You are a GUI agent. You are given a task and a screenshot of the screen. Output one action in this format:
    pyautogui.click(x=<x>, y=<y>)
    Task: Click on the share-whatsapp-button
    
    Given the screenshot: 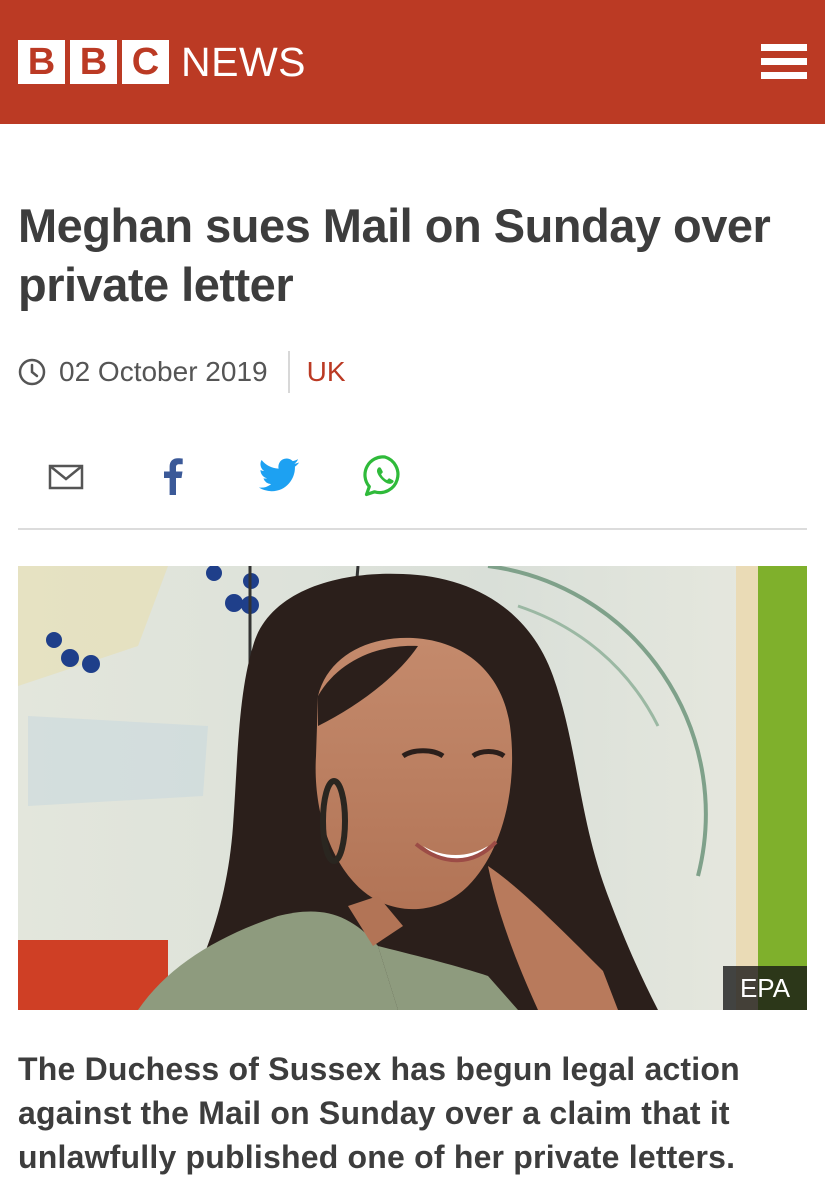 What is the action you would take?
    pyautogui.click(x=385, y=476)
    